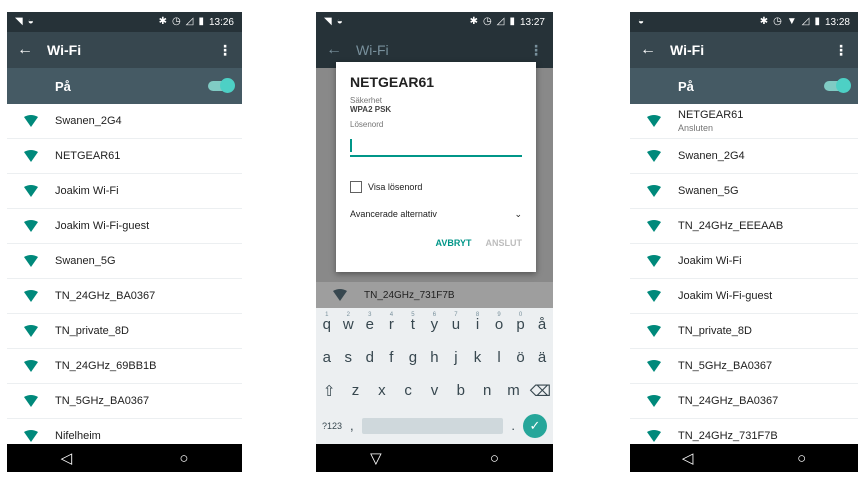  I want to click on key-s: s, so click(348, 357).